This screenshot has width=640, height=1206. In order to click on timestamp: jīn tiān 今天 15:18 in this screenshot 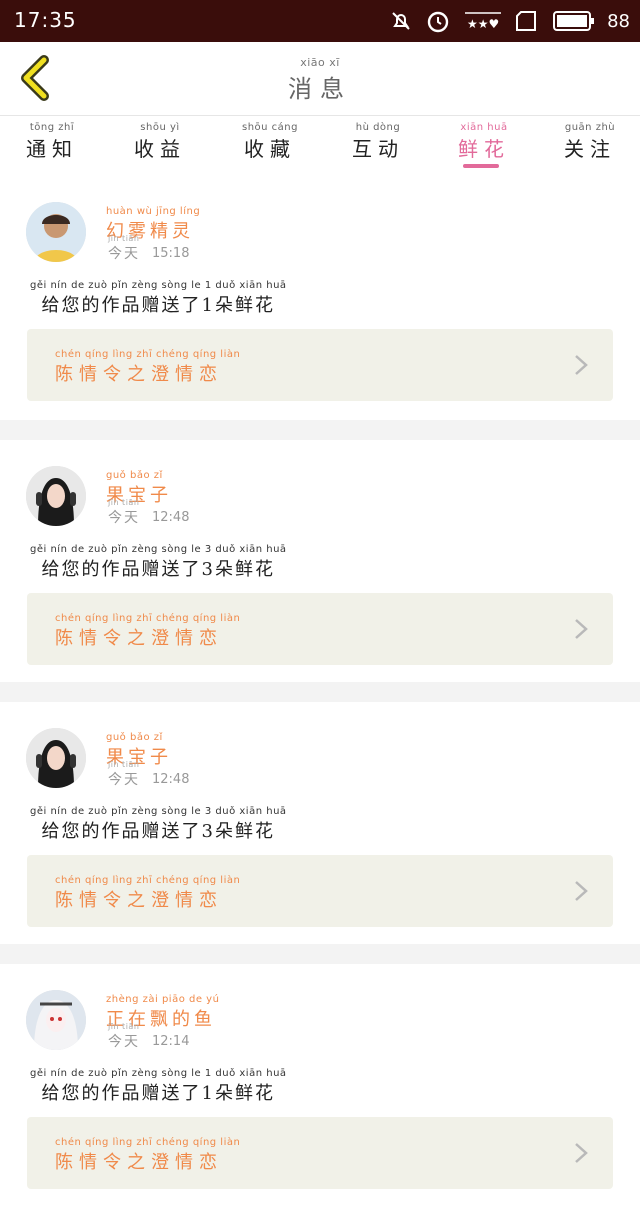, I will do `click(148, 248)`.